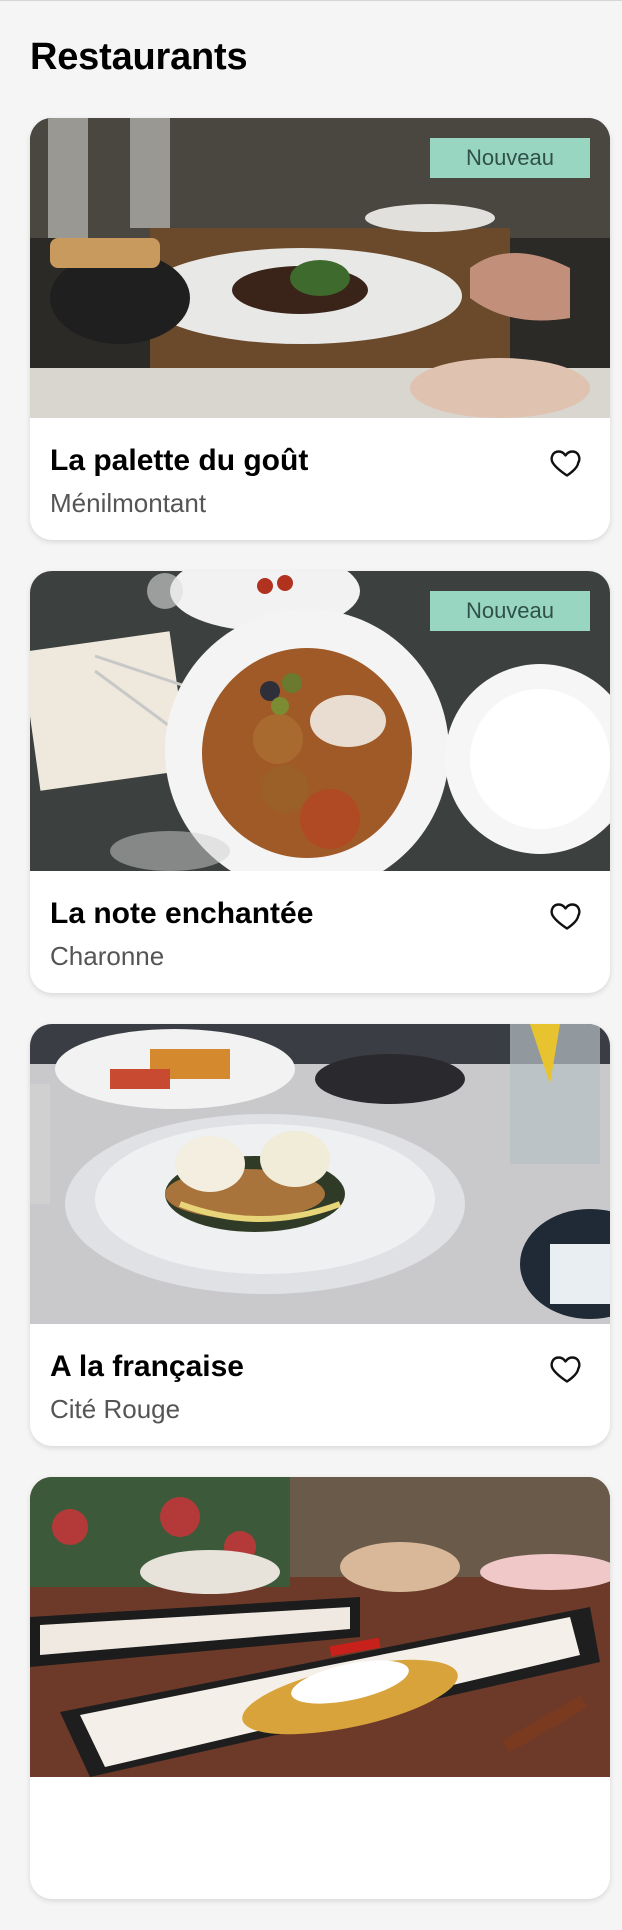 Image resolution: width=622 pixels, height=1930 pixels. Describe the element at coordinates (311, 0) in the screenshot. I see `top-divider` at that location.